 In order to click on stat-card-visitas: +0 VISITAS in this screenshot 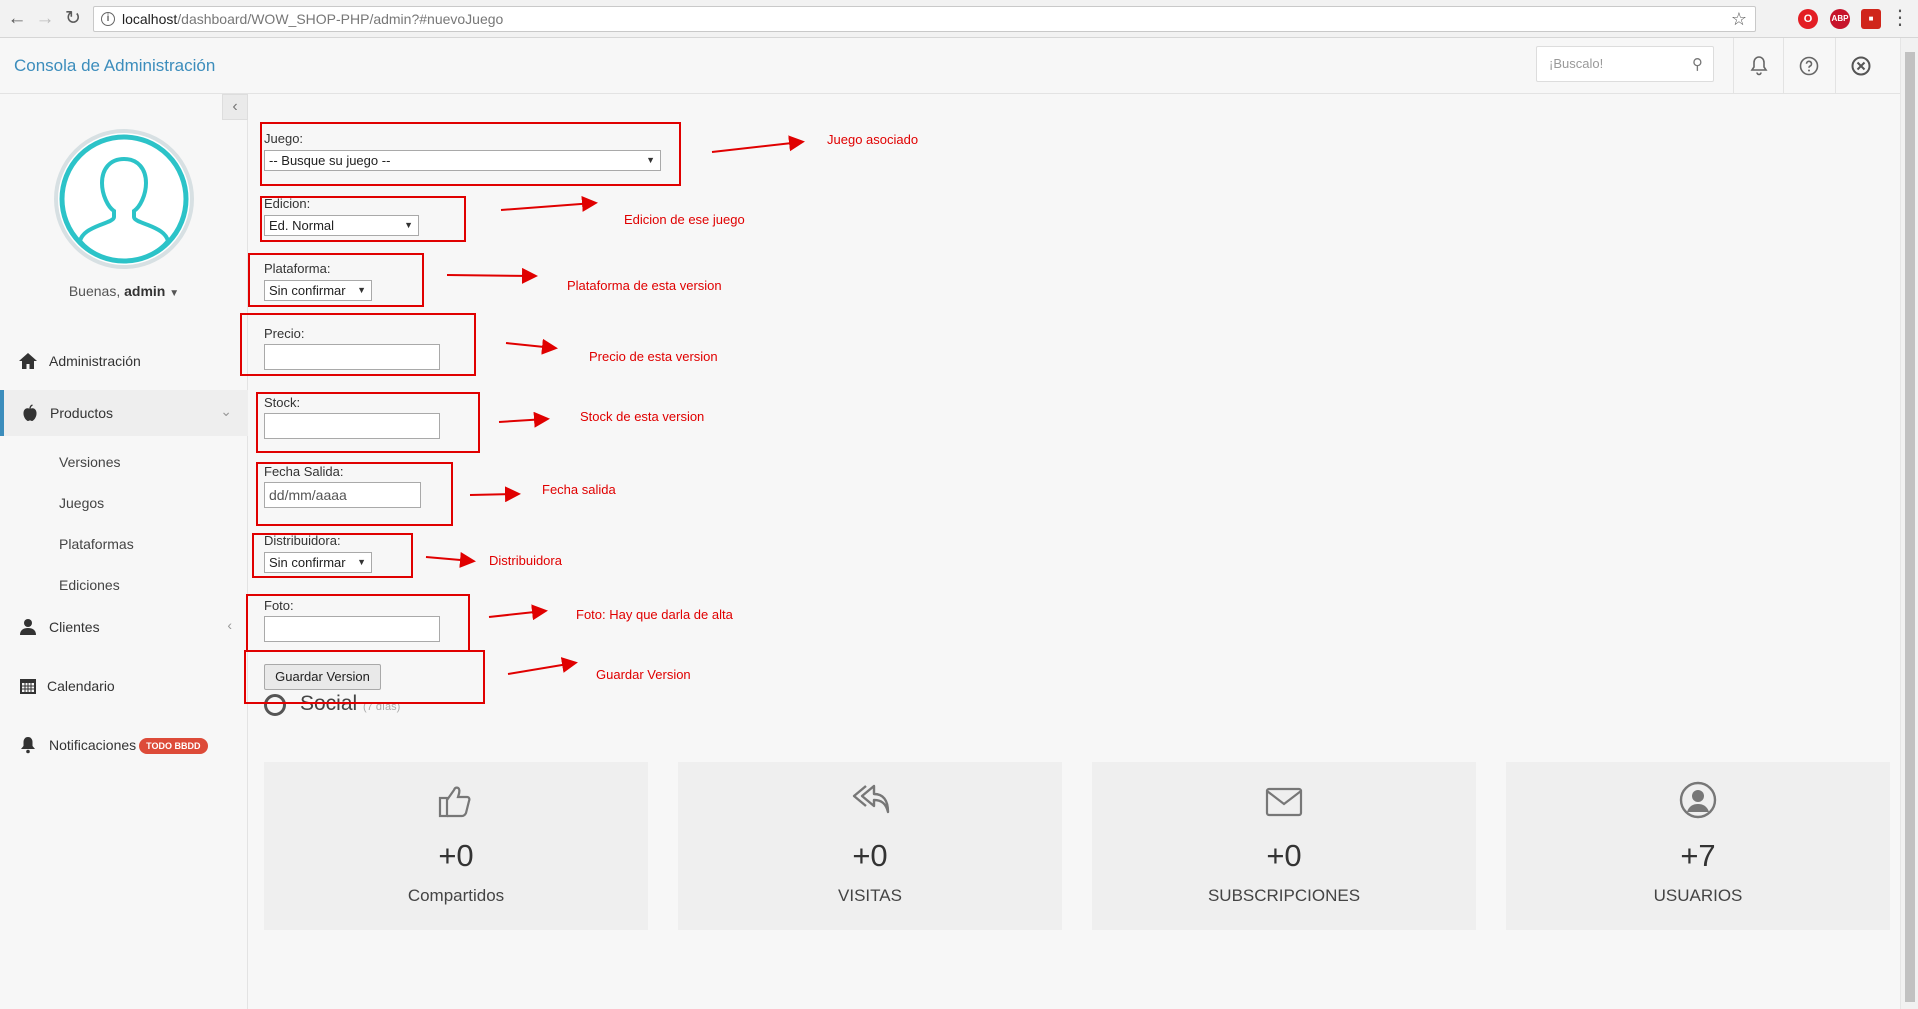, I will do `click(870, 846)`.